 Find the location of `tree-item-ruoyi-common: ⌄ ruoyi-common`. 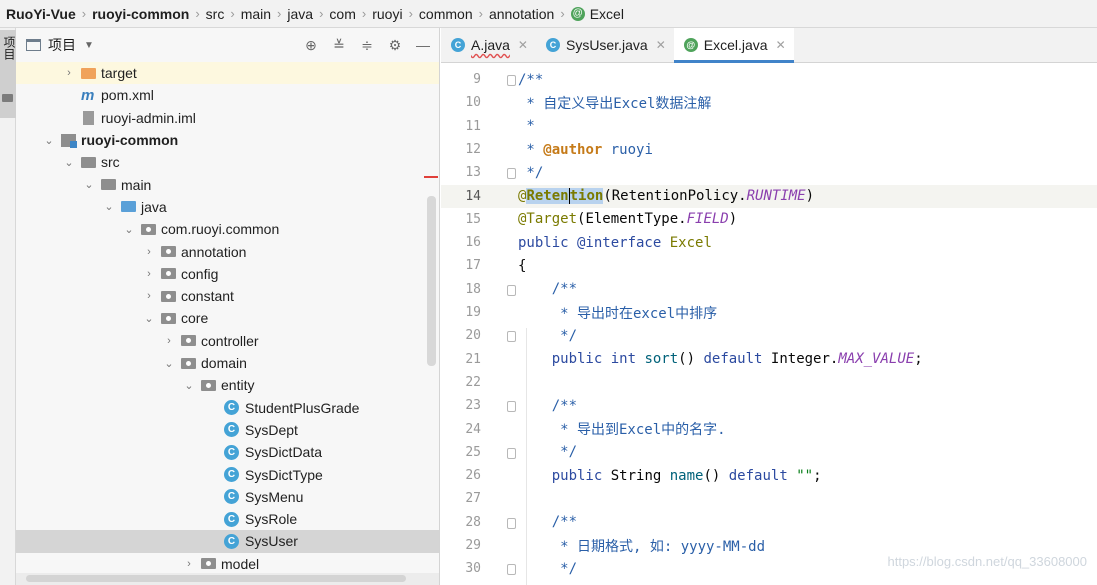

tree-item-ruoyi-common: ⌄ ruoyi-common is located at coordinates (227, 140).